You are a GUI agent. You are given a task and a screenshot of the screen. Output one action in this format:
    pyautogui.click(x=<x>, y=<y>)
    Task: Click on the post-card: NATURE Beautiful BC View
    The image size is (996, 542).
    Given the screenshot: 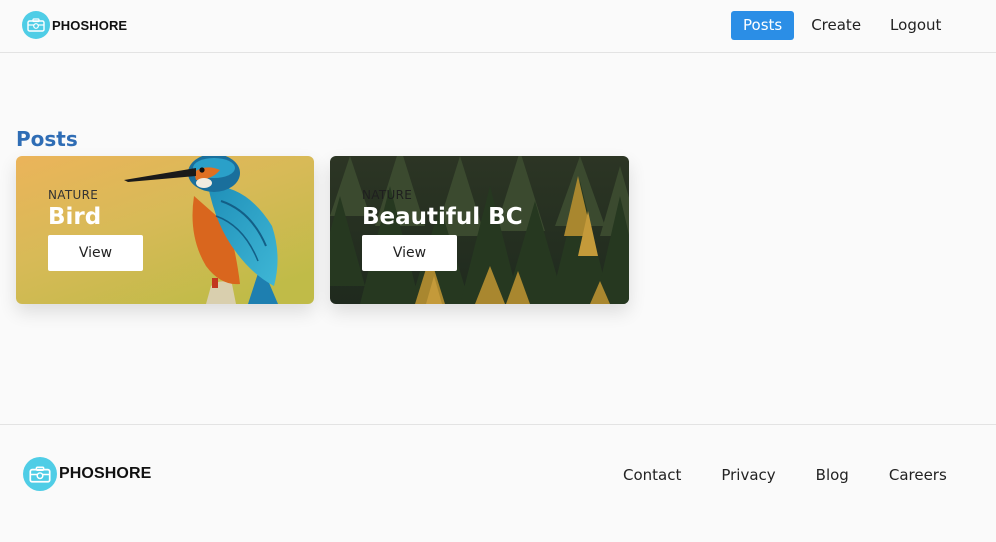 What is the action you would take?
    pyautogui.click(x=479, y=230)
    